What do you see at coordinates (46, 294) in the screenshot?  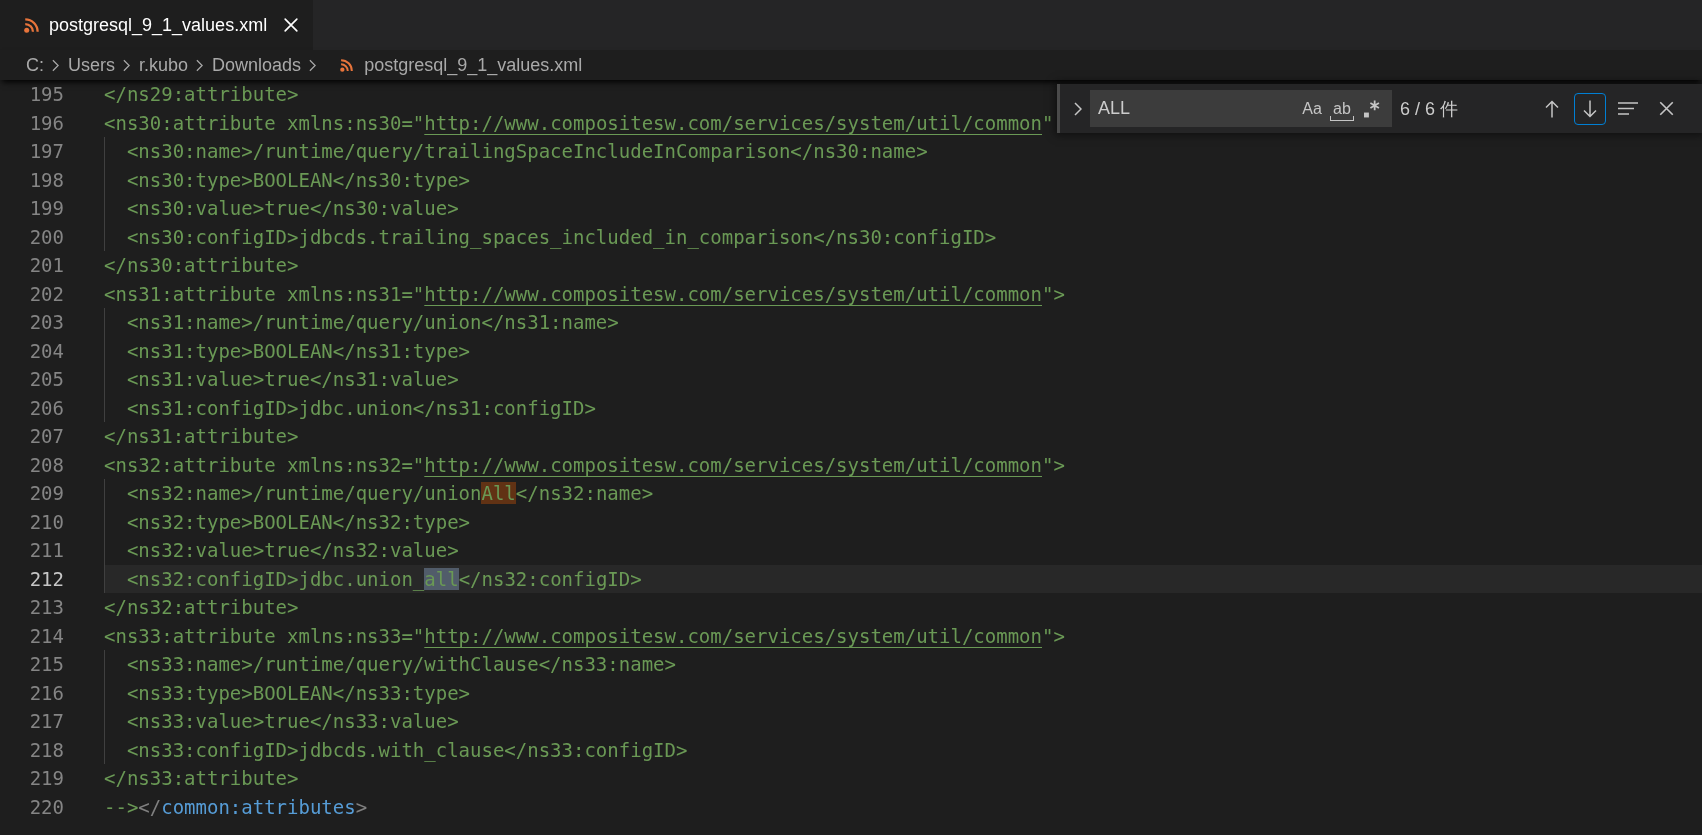 I see `line-number: 202` at bounding box center [46, 294].